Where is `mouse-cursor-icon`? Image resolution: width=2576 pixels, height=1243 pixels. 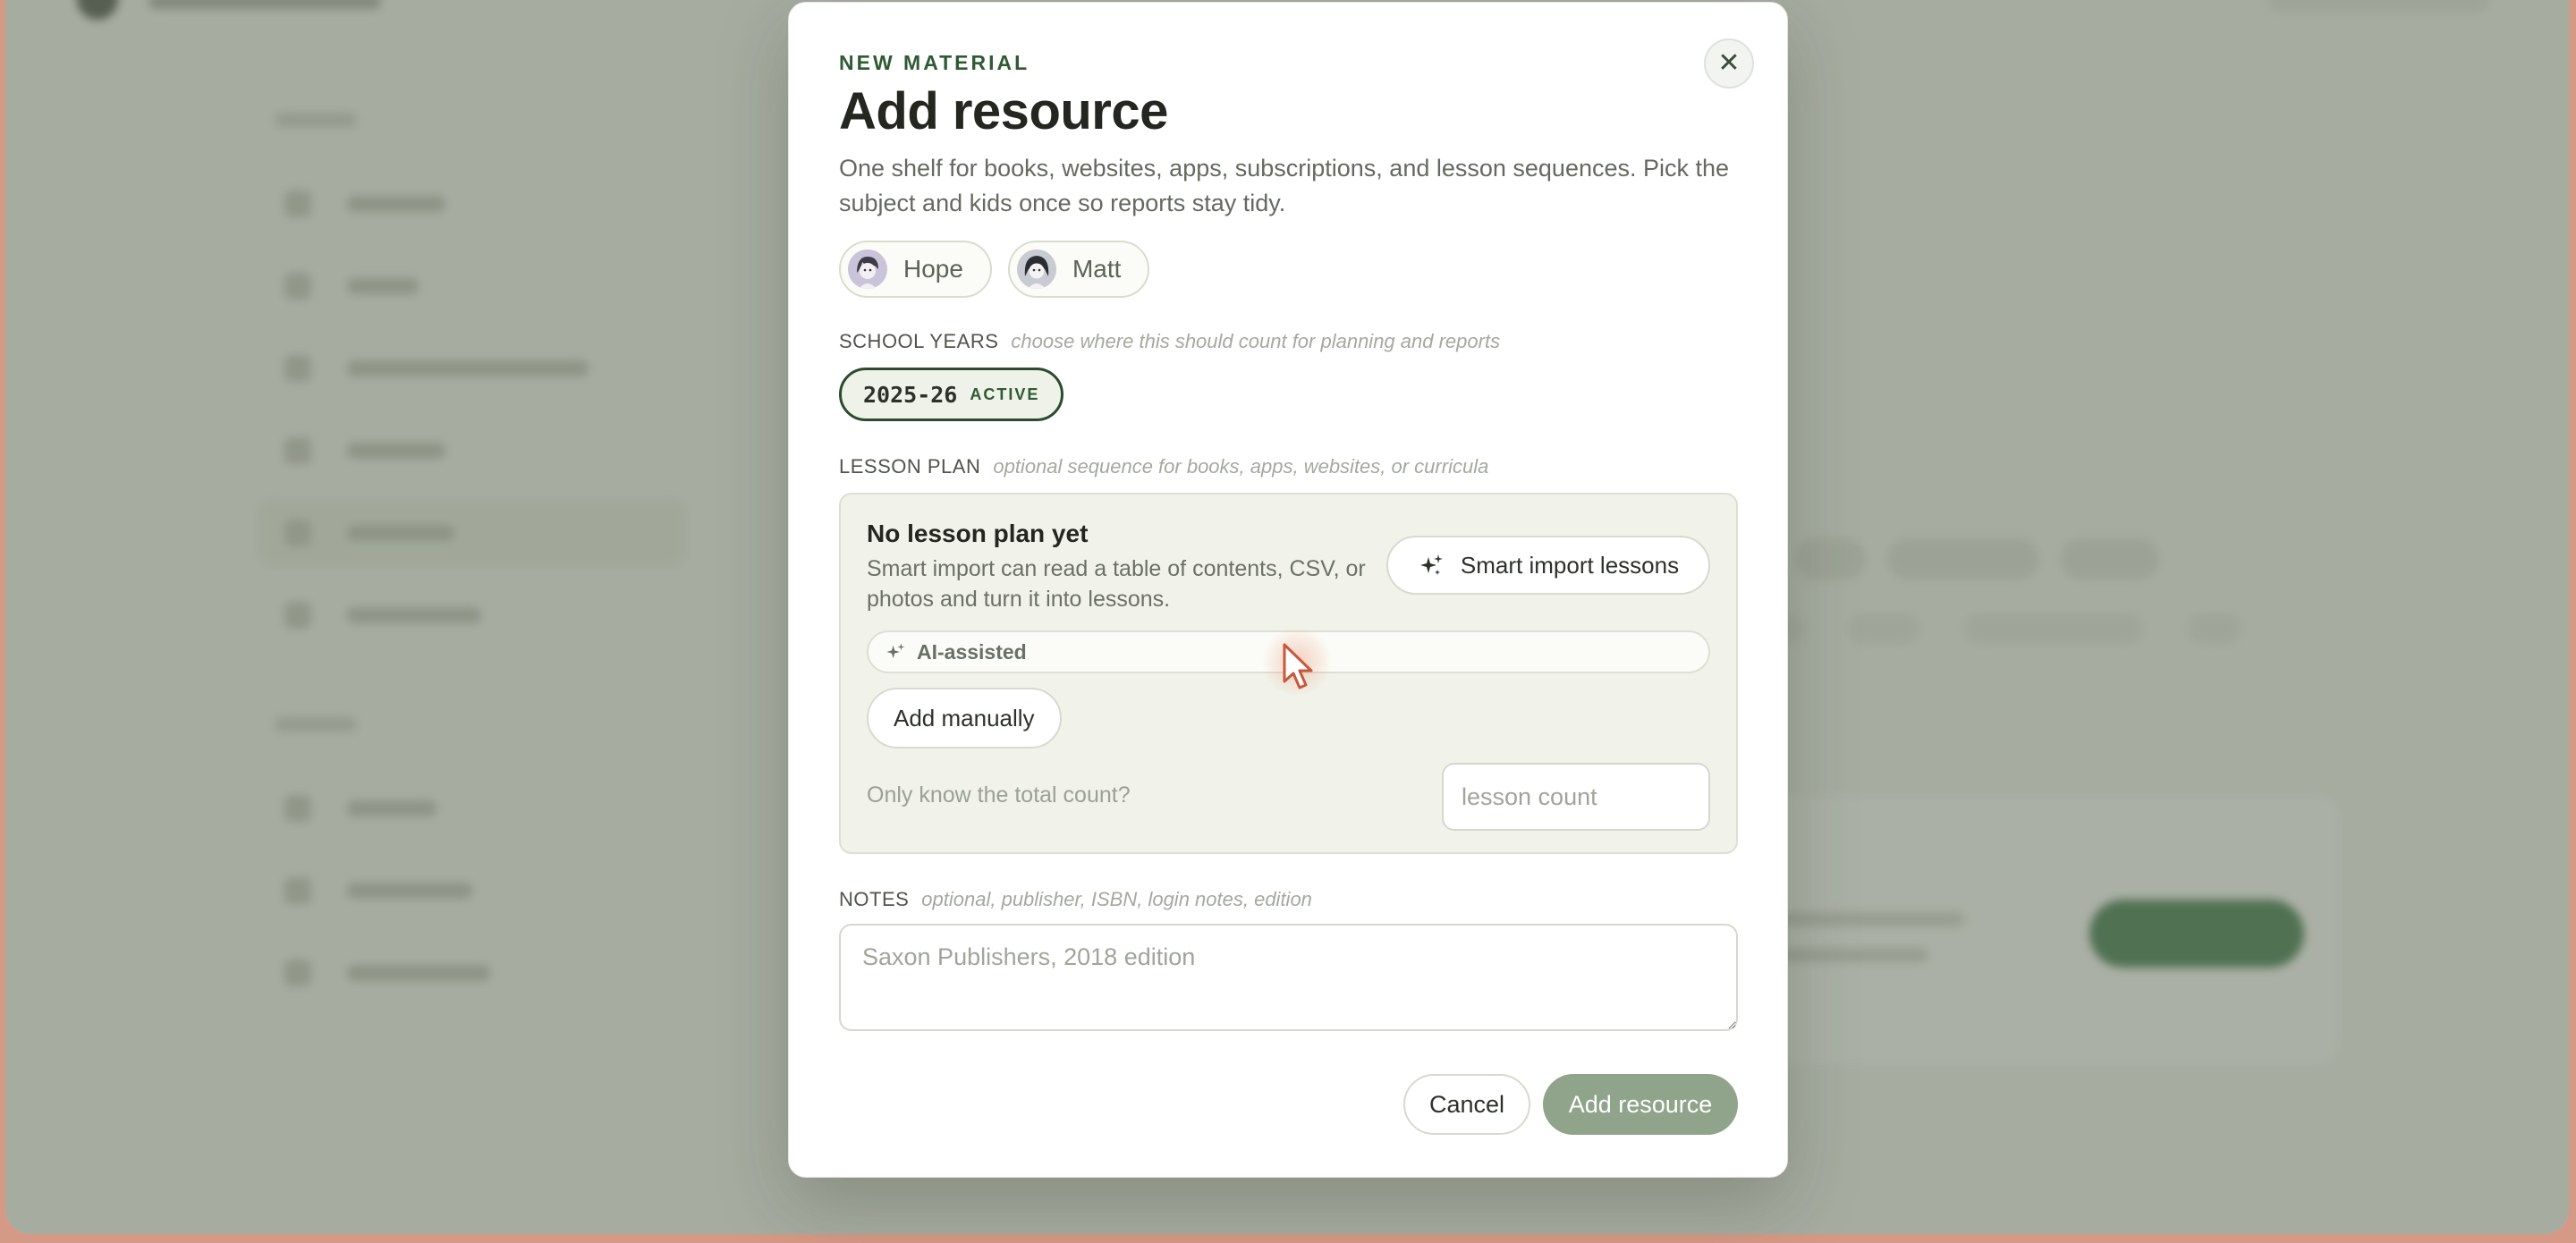 mouse-cursor-icon is located at coordinates (1298, 666).